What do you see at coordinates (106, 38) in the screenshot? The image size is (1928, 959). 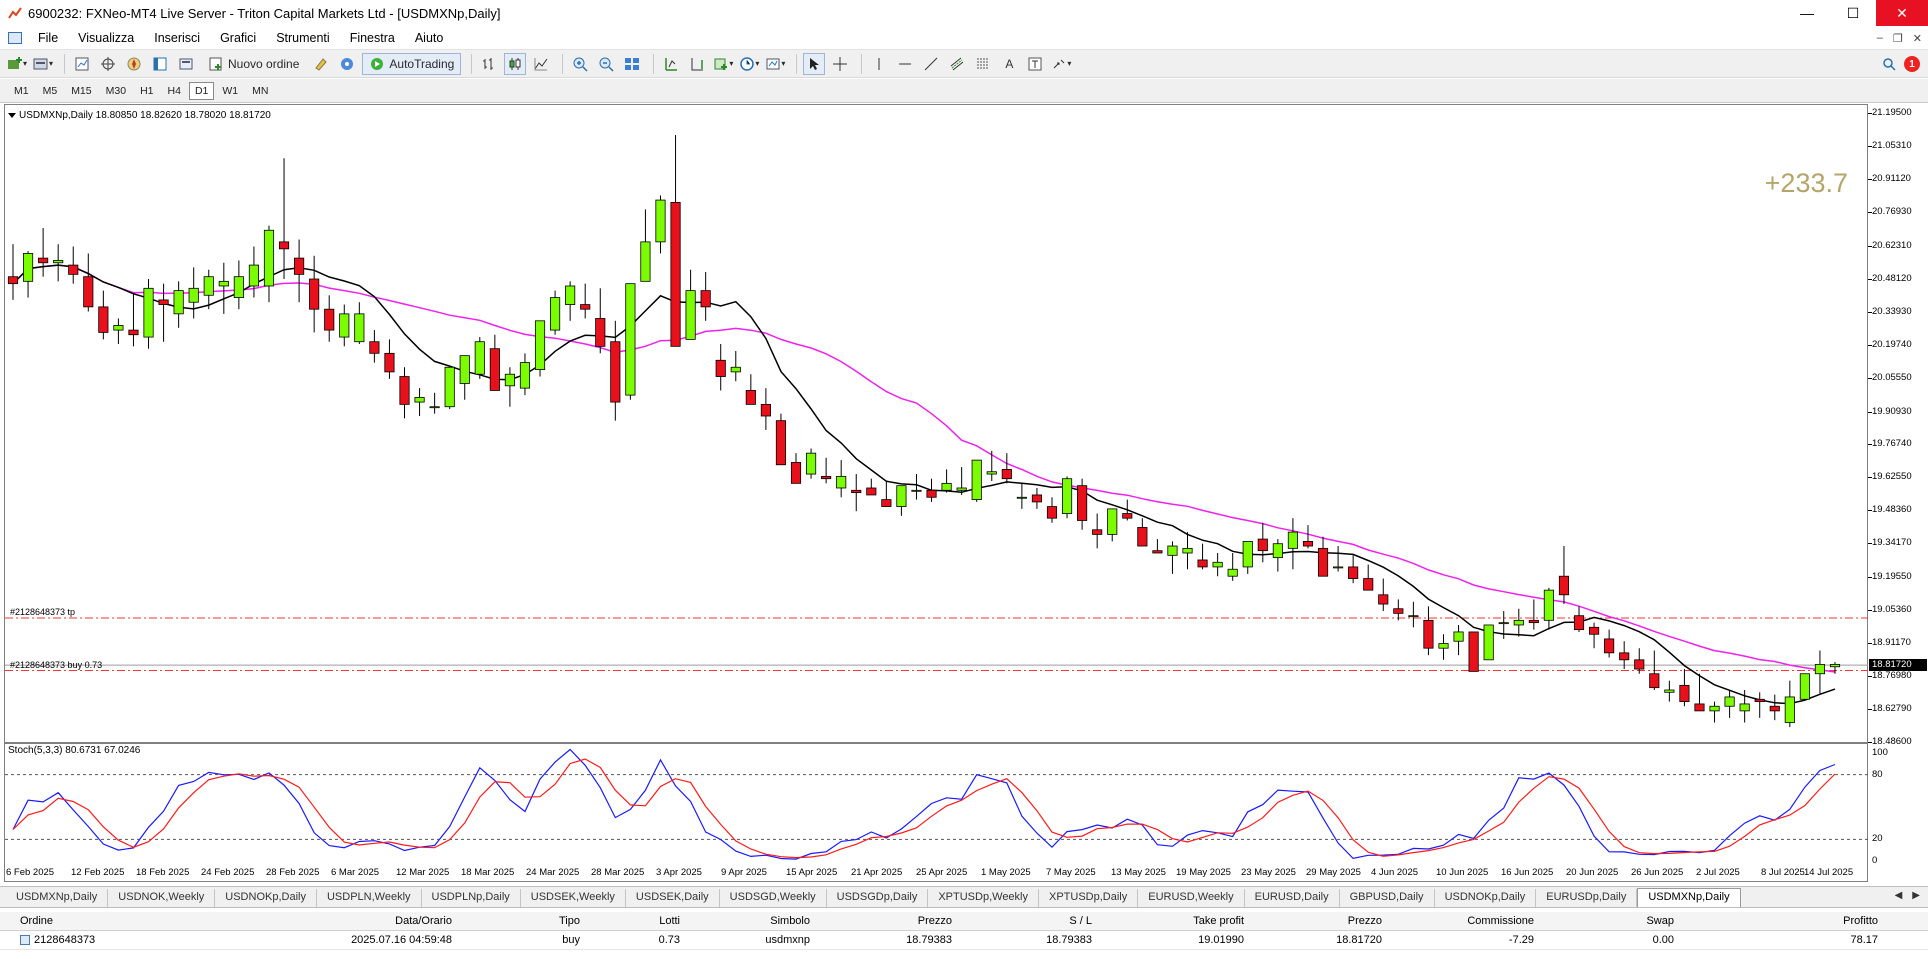 I see `menu-visualizza: Visualizza` at bounding box center [106, 38].